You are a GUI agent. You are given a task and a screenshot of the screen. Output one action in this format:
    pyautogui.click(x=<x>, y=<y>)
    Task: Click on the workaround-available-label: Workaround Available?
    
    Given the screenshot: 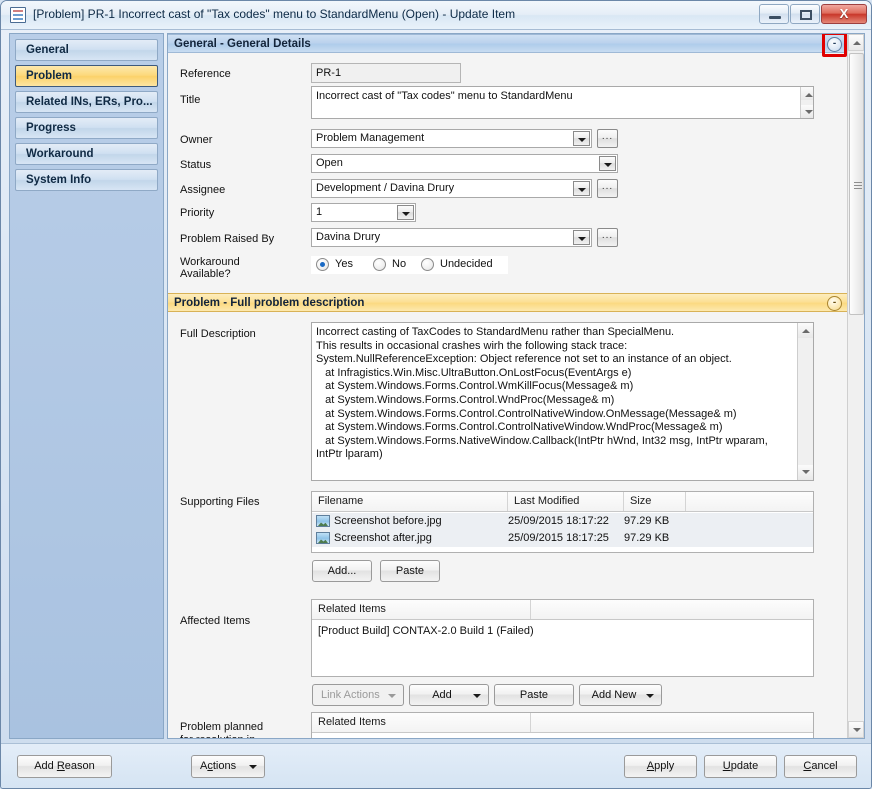 What is the action you would take?
    pyautogui.click(x=210, y=268)
    